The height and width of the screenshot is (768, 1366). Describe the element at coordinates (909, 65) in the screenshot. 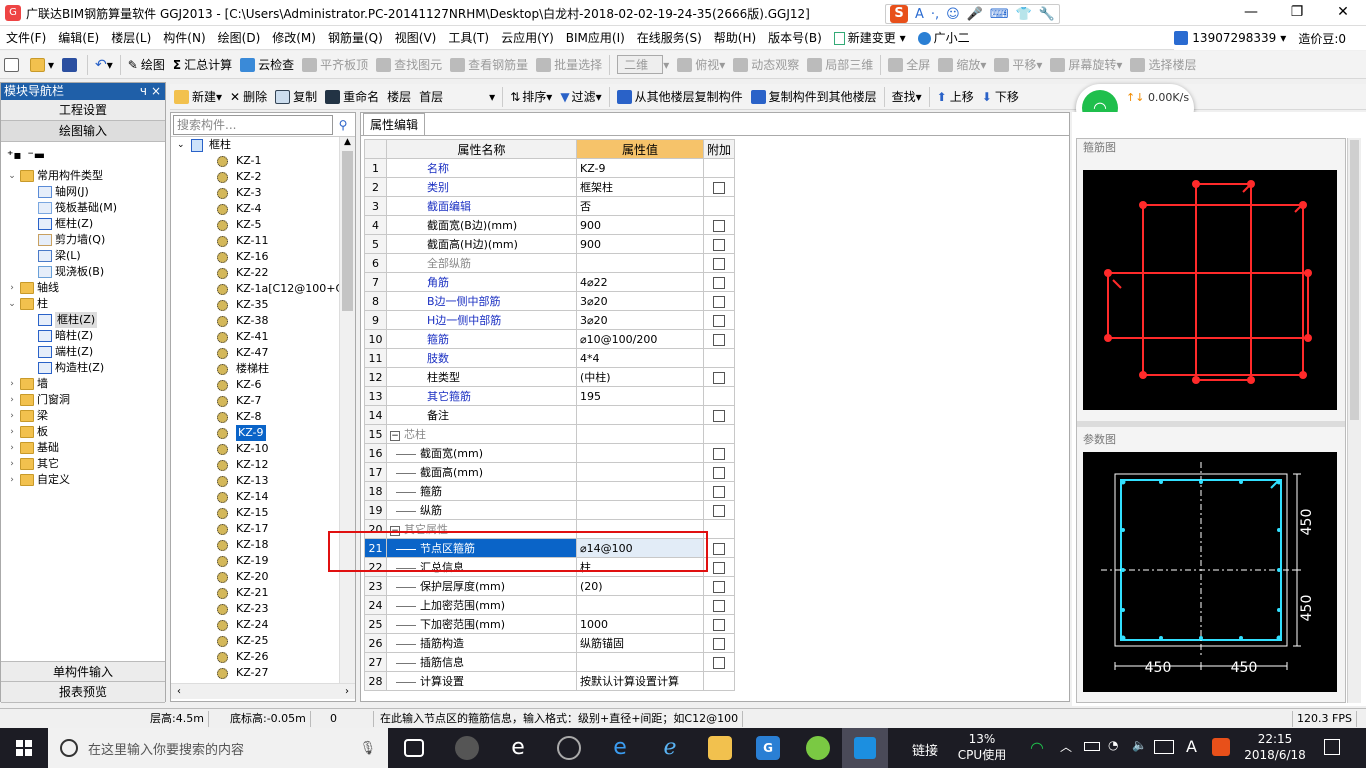

I see `fullscreen-button: 全屏` at that location.